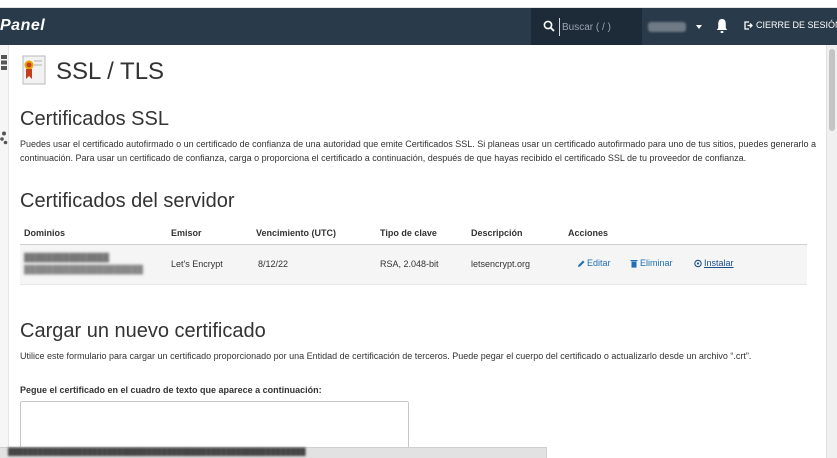  Describe the element at coordinates (497, 233) in the screenshot. I see `column-description: Descripción` at that location.